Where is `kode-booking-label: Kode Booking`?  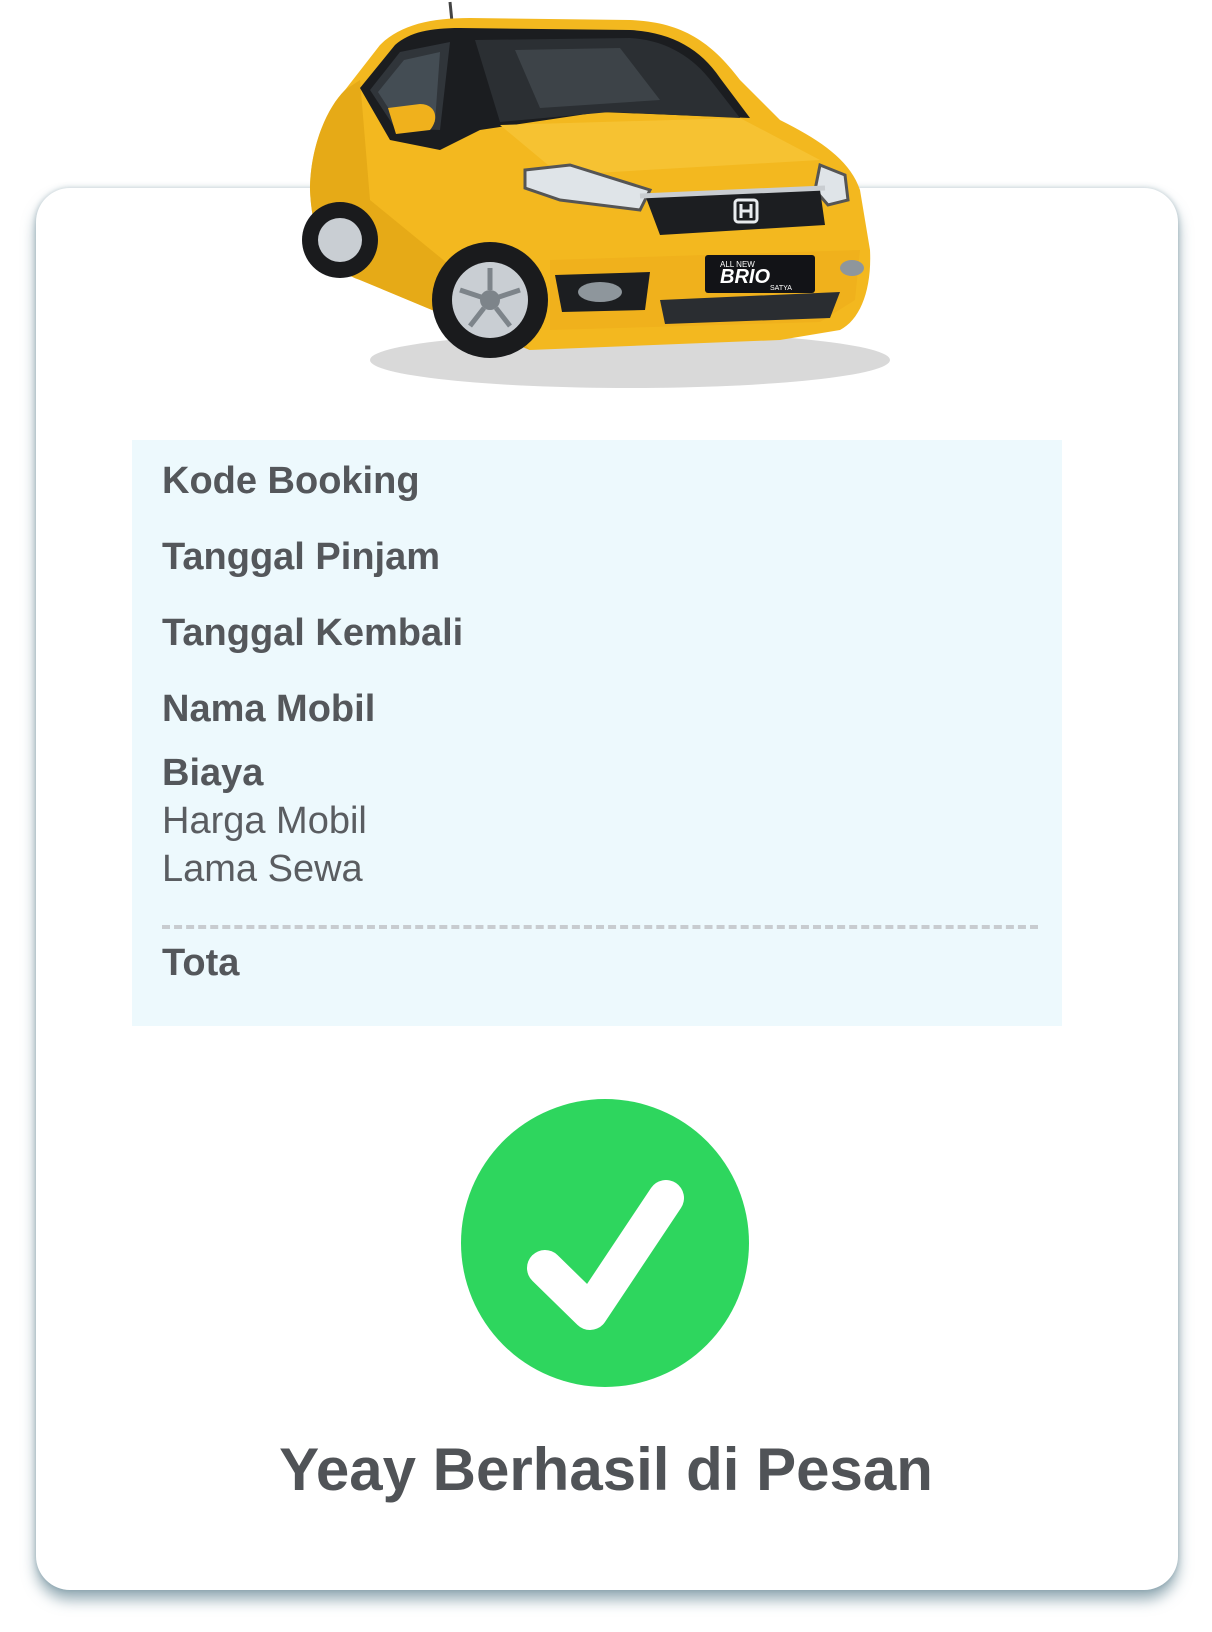
kode-booking-label: Kode Booking is located at coordinates (291, 481).